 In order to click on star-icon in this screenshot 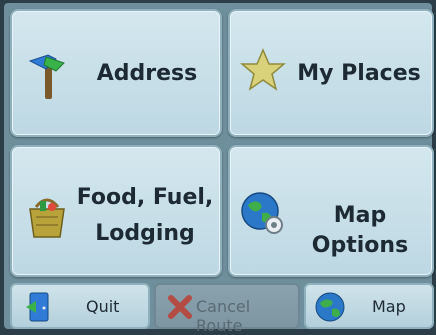, I will do `click(263, 69)`.